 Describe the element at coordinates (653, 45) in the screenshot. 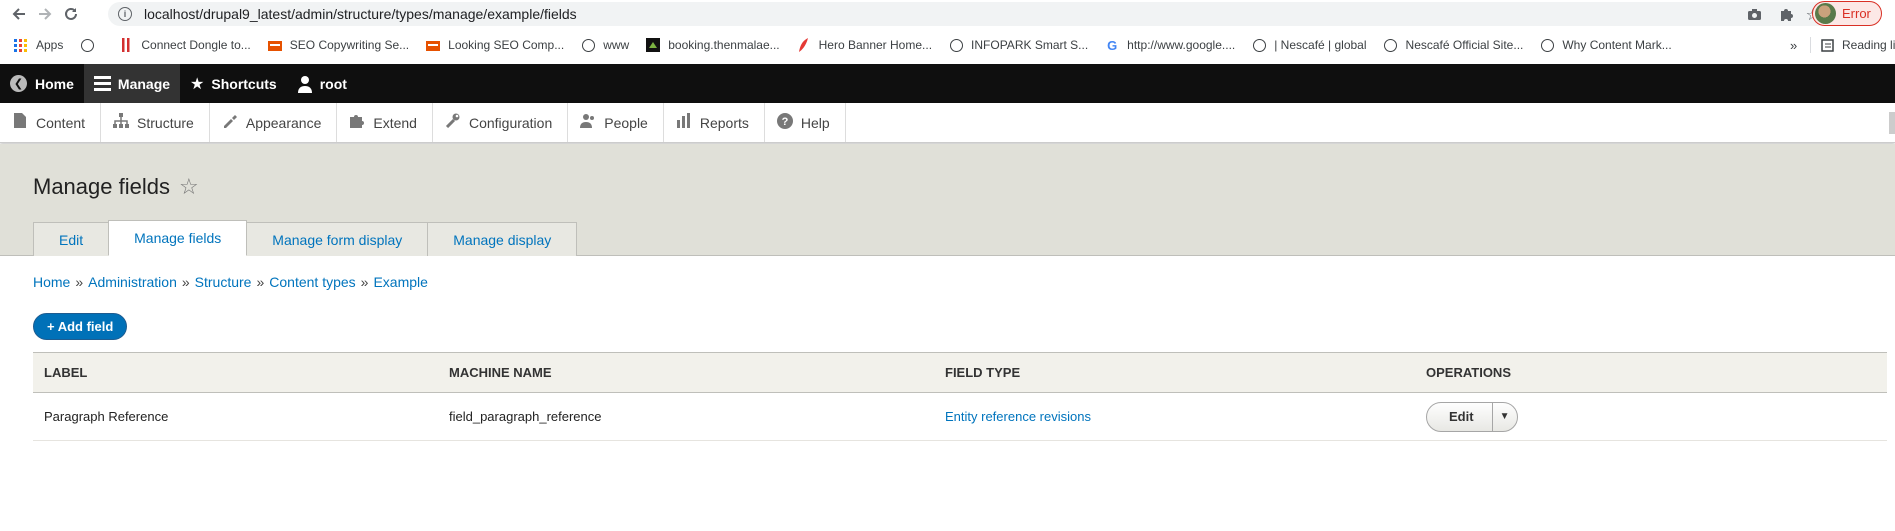

I see `booking-logo-icon` at that location.